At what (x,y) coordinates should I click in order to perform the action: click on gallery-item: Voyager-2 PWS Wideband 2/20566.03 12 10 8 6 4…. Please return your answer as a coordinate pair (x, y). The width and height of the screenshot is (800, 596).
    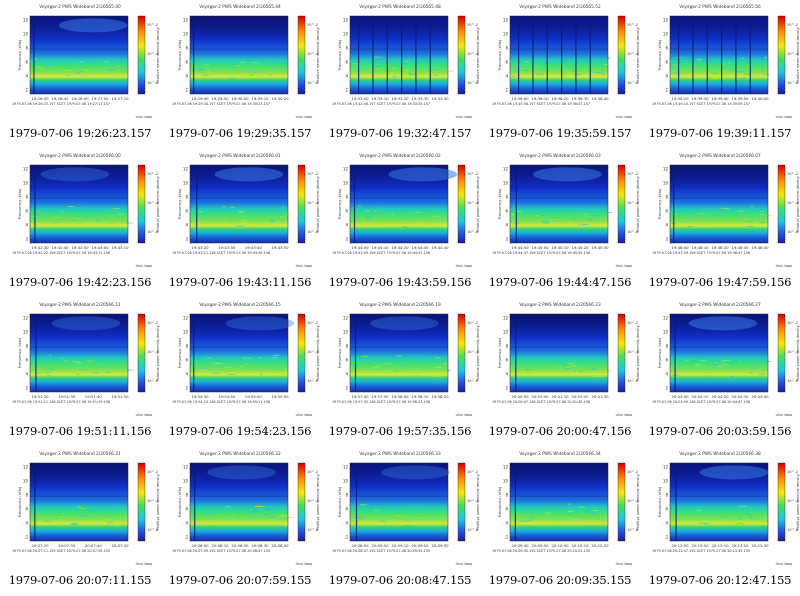
    Looking at the image, I should click on (560, 223).